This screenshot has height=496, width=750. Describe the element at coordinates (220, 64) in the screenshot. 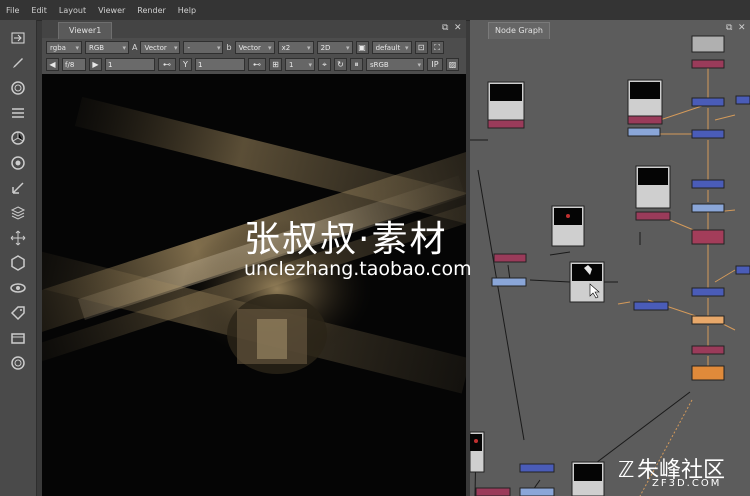

I see `gamma-value-field: 1` at that location.